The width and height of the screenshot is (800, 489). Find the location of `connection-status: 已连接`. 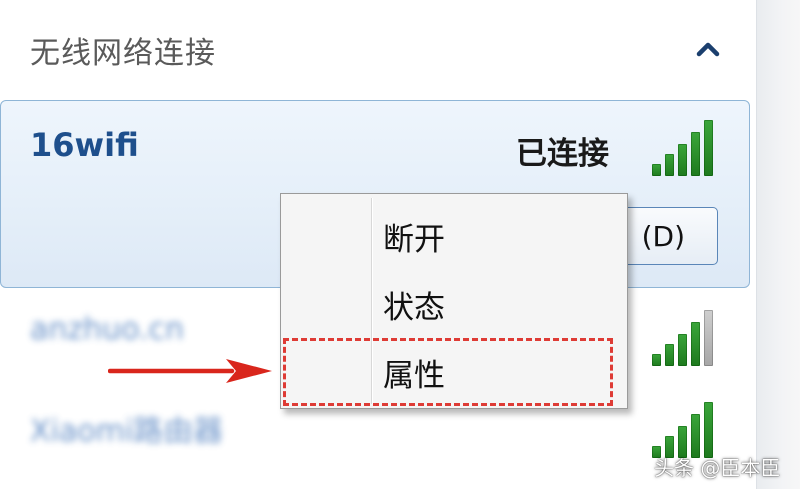

connection-status: 已连接 is located at coordinates (562, 154).